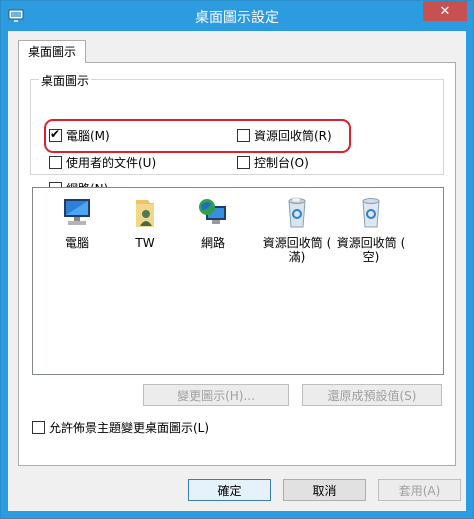 The width and height of the screenshot is (474, 519). I want to click on list-item-computer-label: 電腦, so click(76, 243).